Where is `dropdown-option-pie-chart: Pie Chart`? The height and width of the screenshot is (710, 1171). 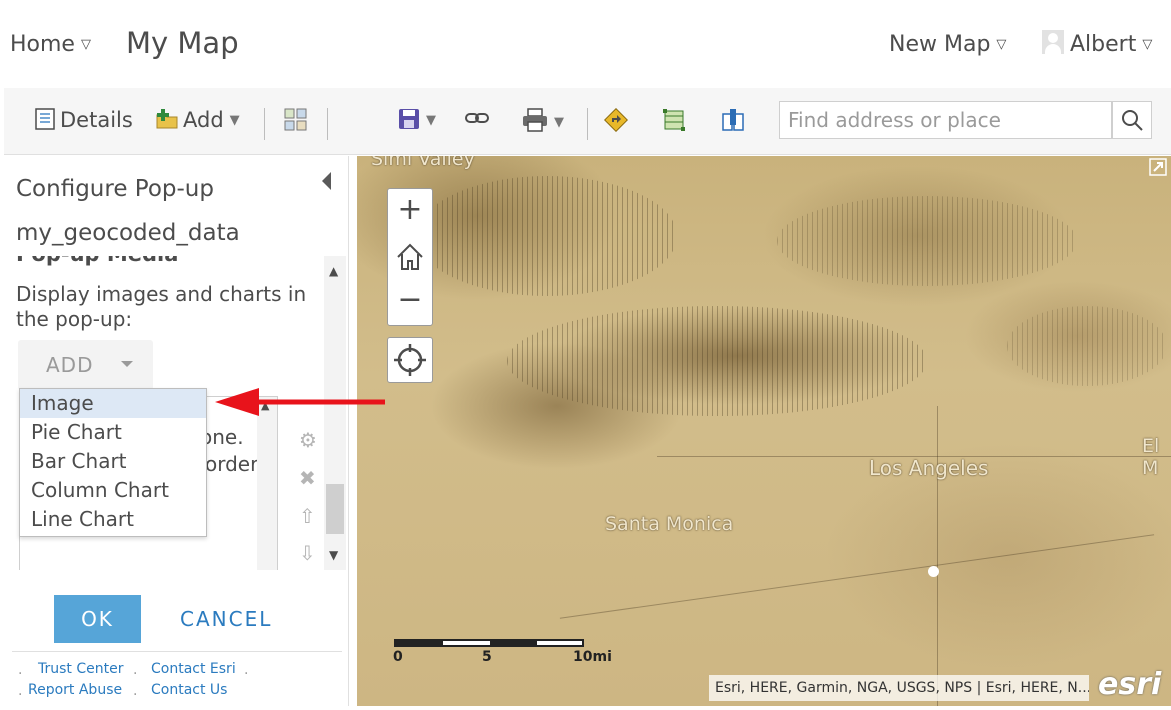
dropdown-option-pie-chart: Pie Chart is located at coordinates (113, 432).